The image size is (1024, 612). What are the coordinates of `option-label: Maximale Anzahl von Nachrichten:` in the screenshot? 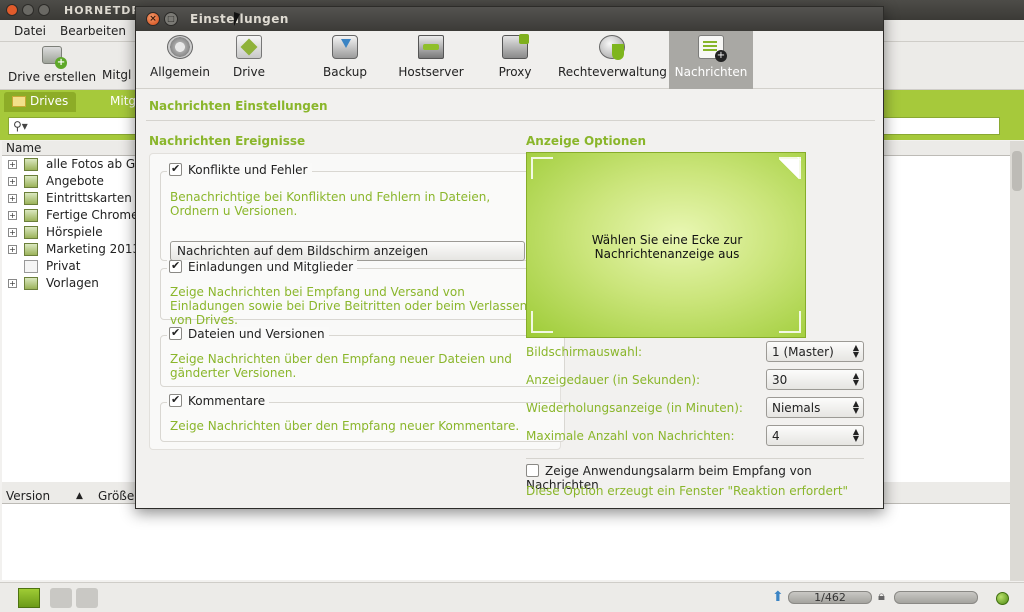 It's located at (630, 436).